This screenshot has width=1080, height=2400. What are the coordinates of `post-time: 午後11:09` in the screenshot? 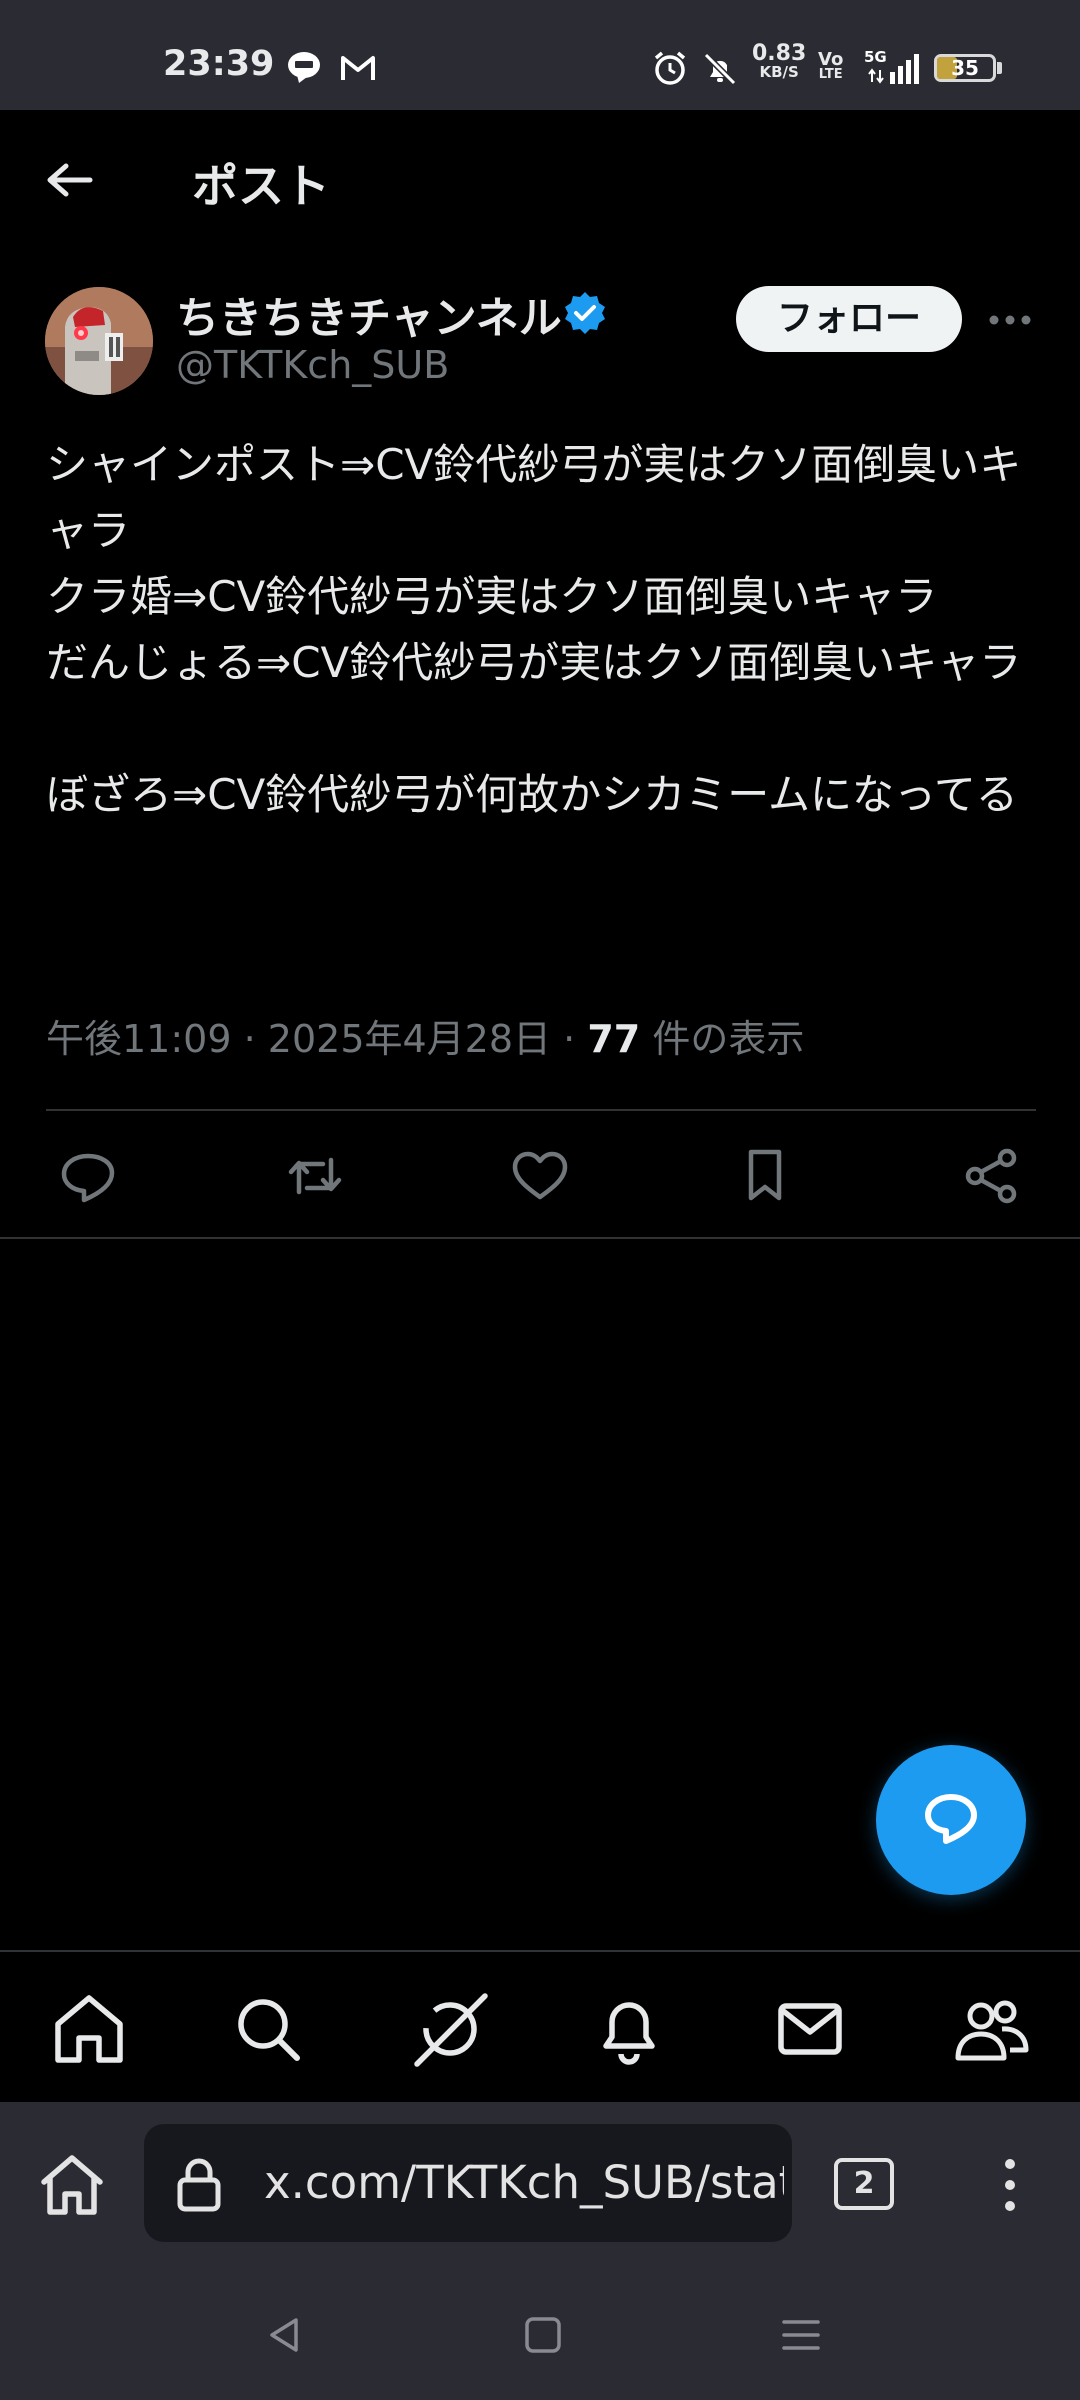 It's located at (139, 1039).